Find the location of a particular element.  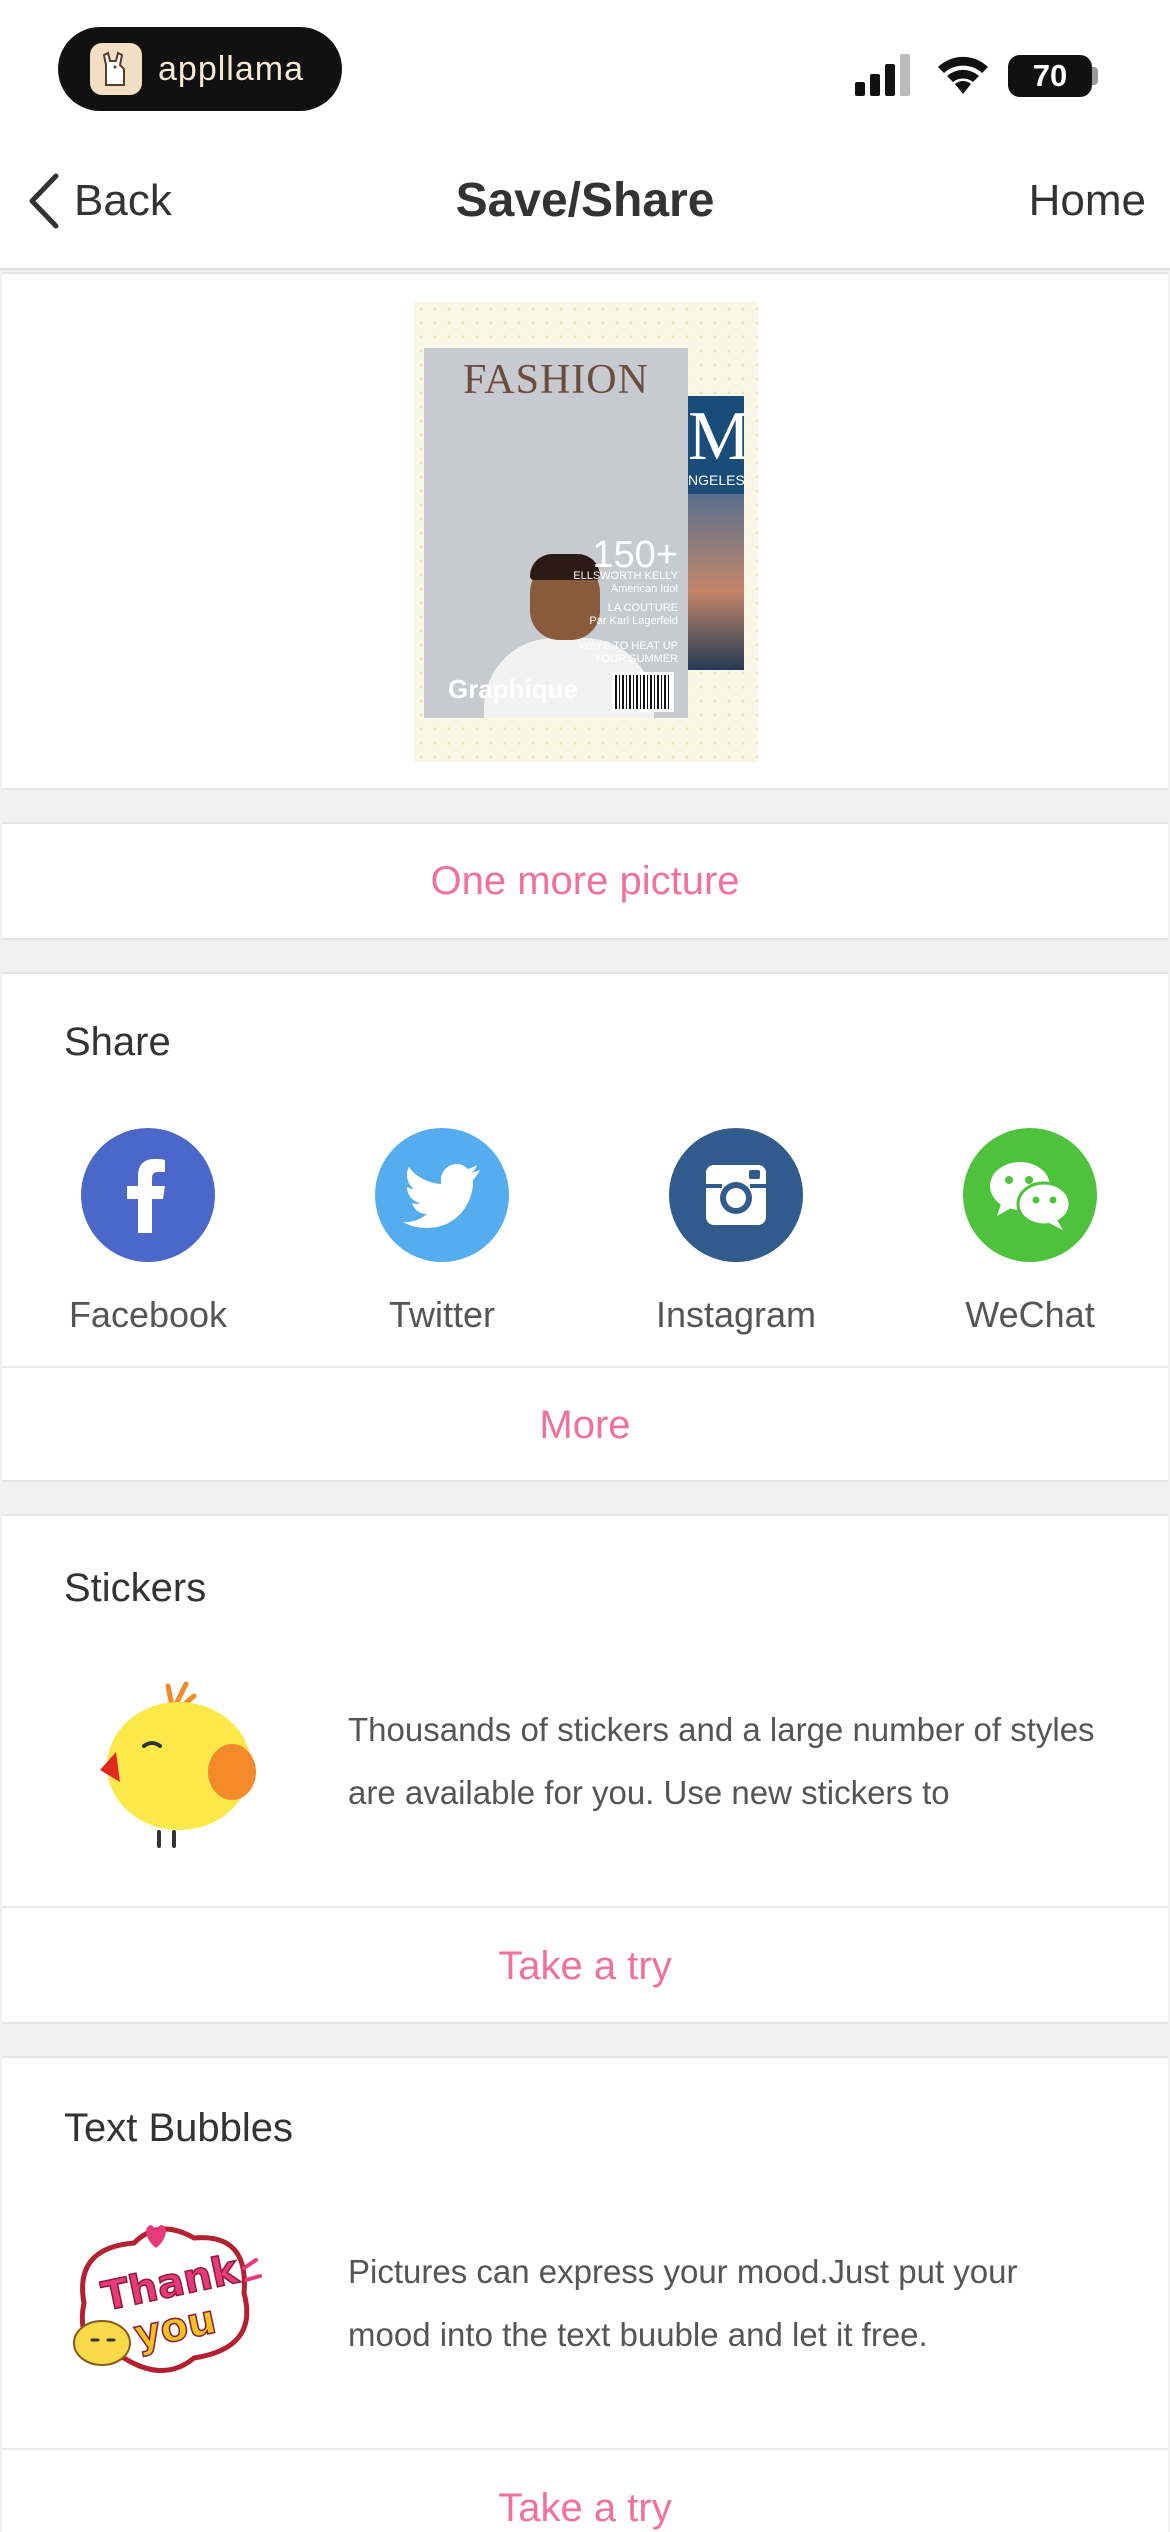

battery-cap is located at coordinates (1095, 76).